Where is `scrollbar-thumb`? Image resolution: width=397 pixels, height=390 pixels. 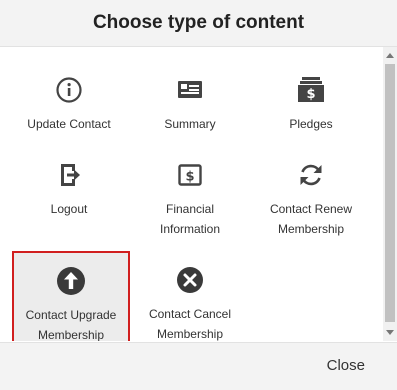 scrollbar-thumb is located at coordinates (390, 193).